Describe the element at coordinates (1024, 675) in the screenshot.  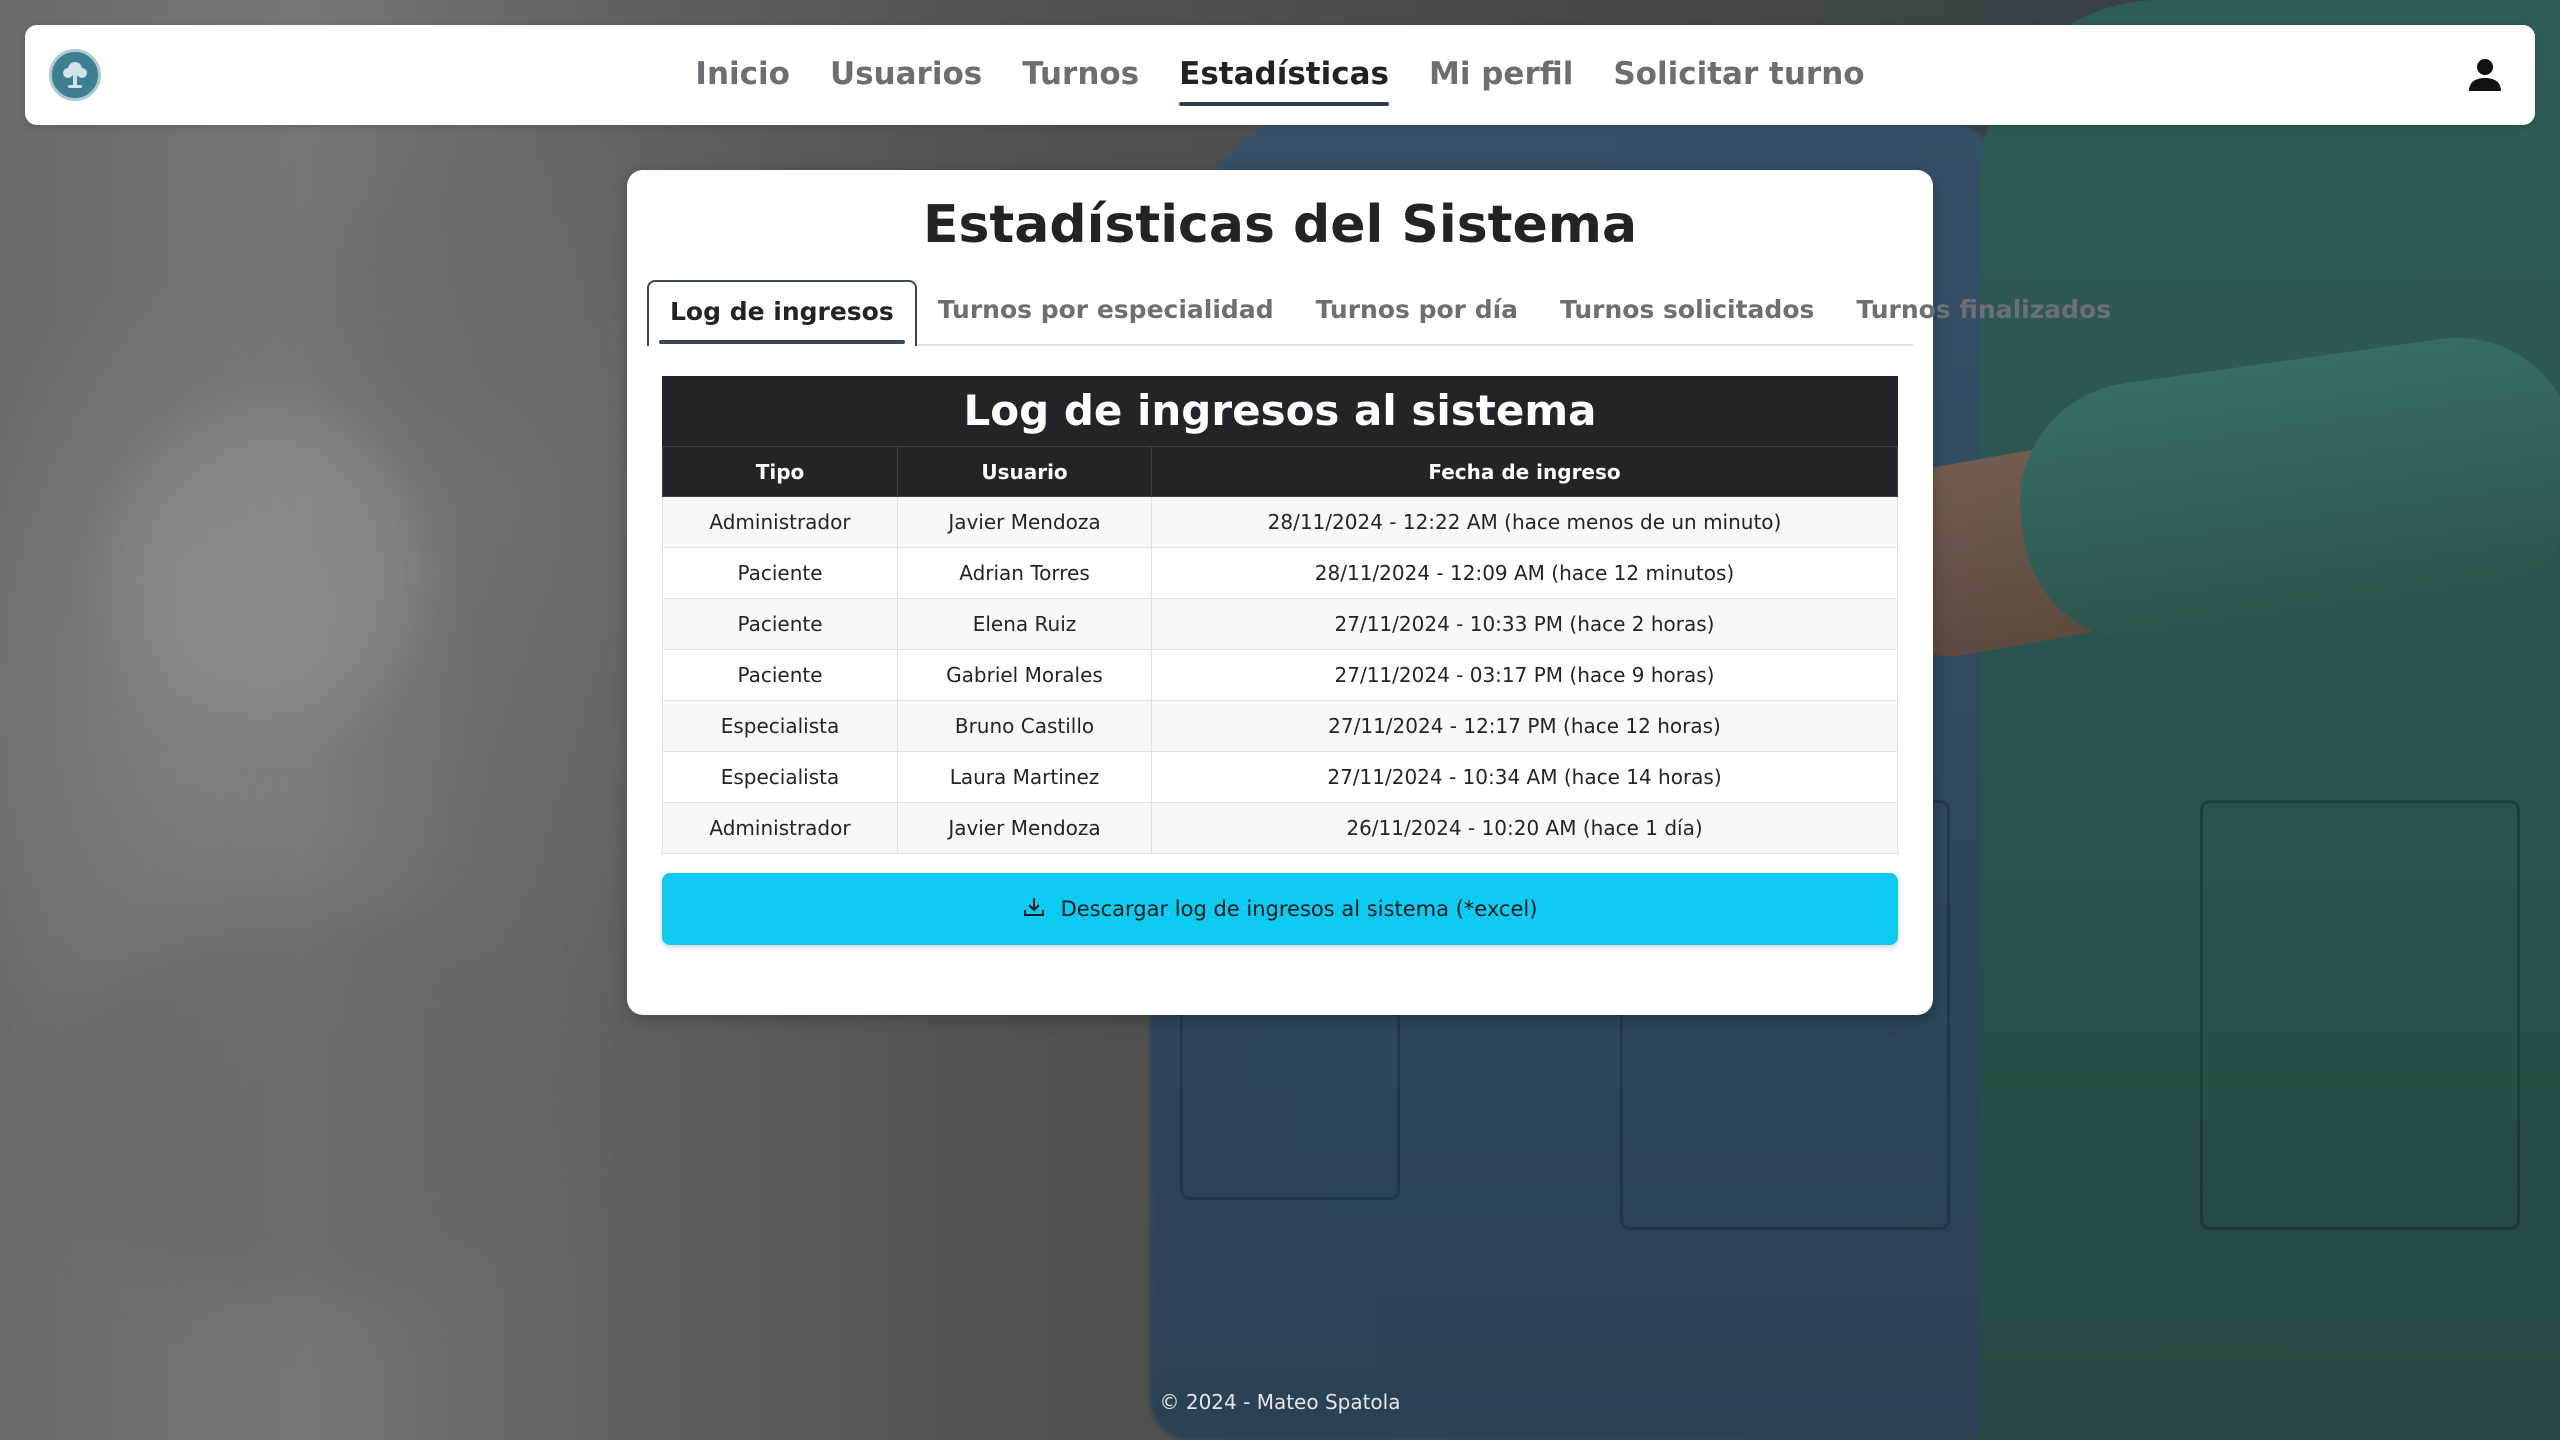
I see `cell-usuario: Gabriel Morales` at that location.